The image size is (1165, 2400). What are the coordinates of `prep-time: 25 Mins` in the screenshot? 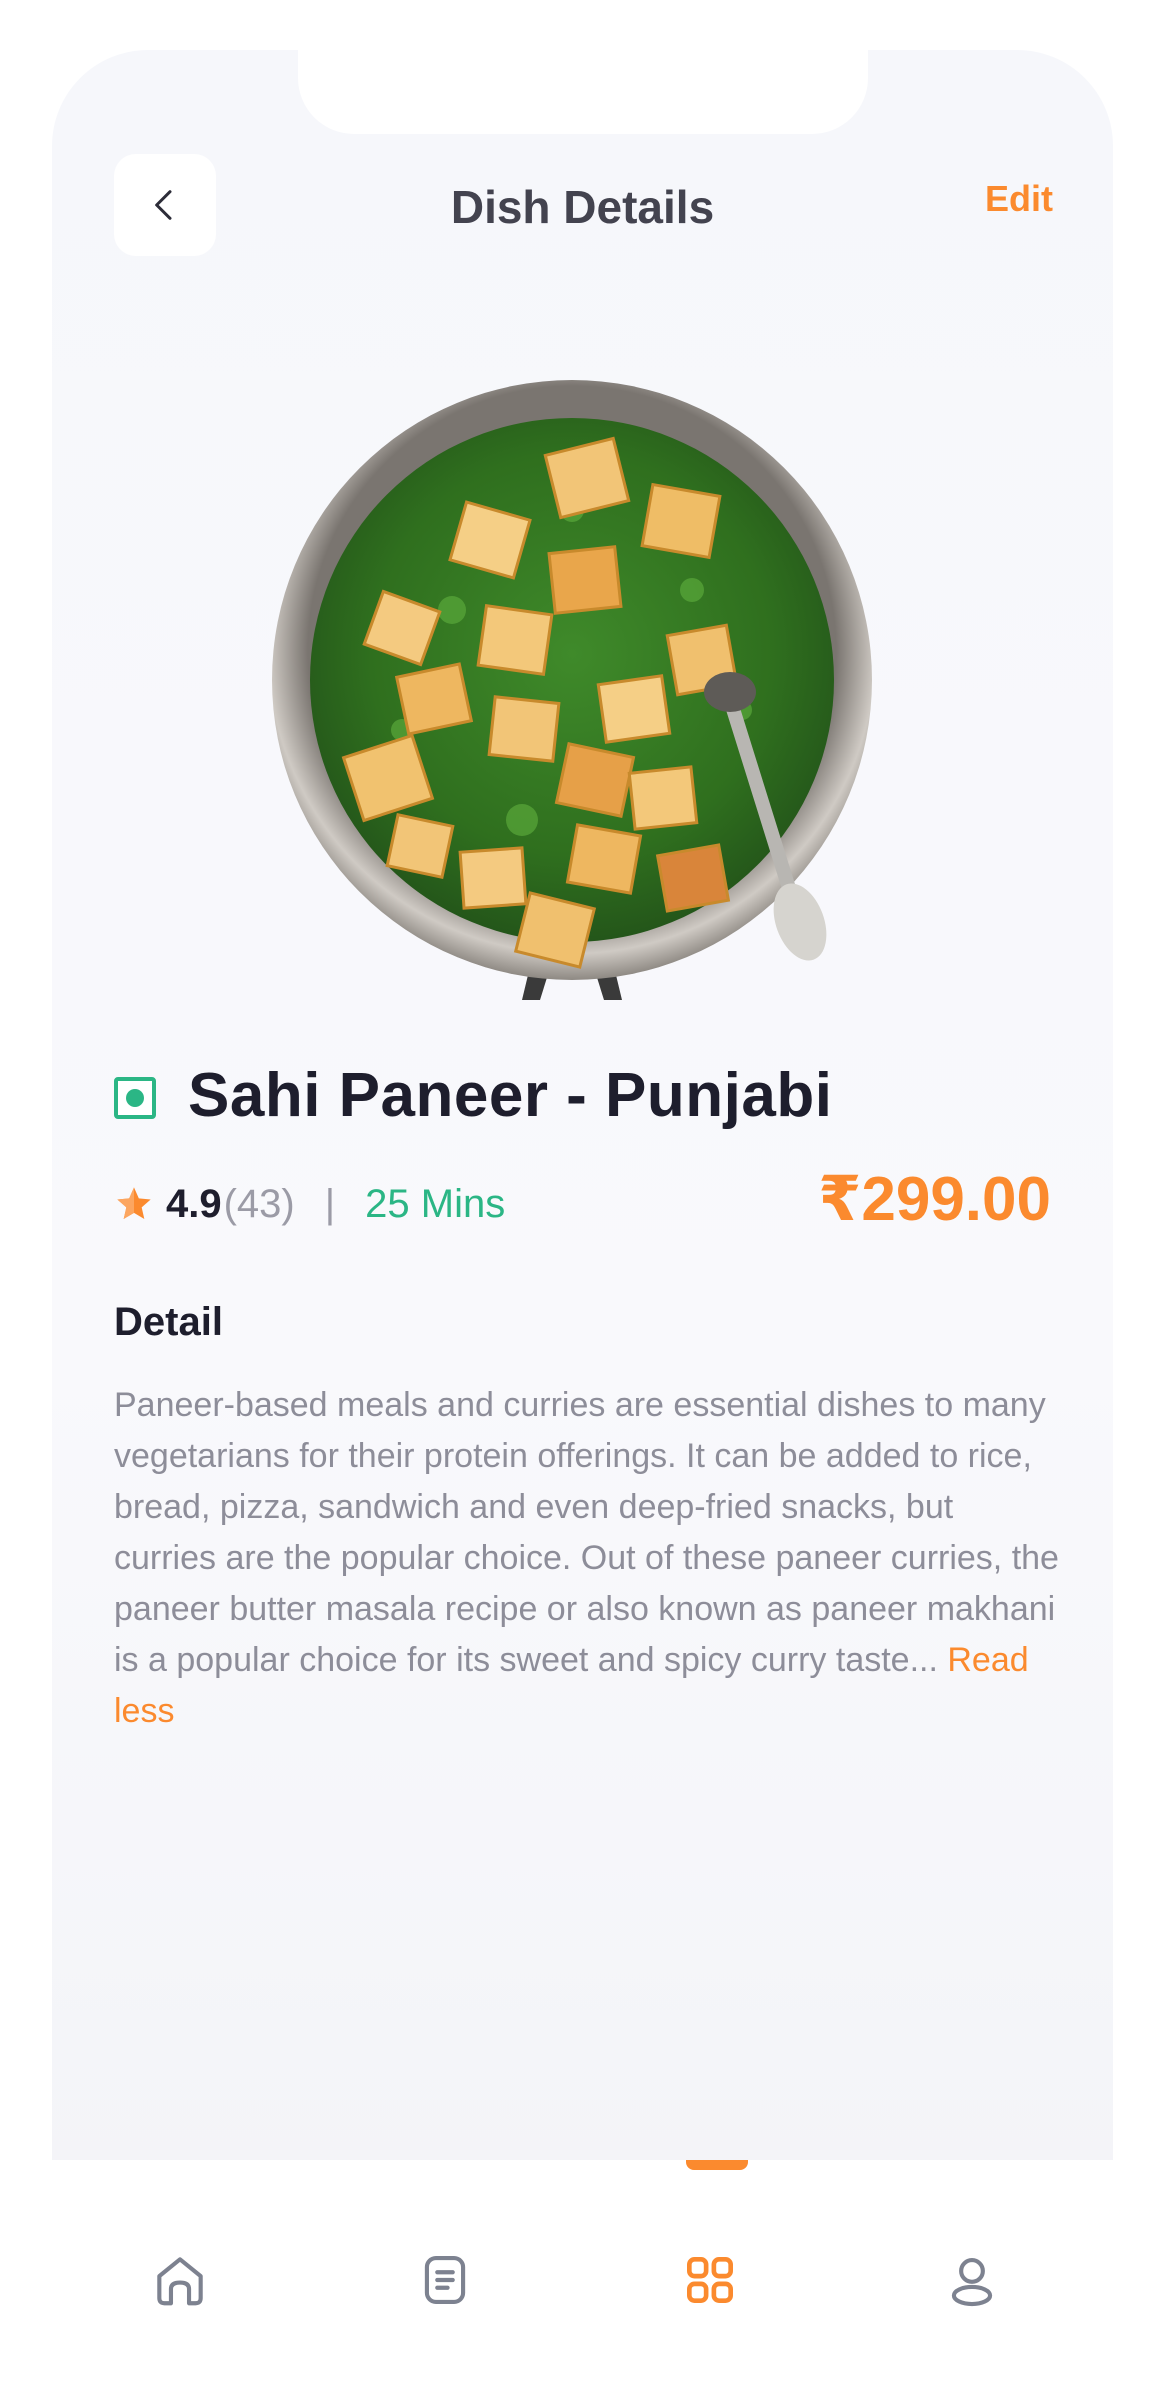 It's located at (435, 1203).